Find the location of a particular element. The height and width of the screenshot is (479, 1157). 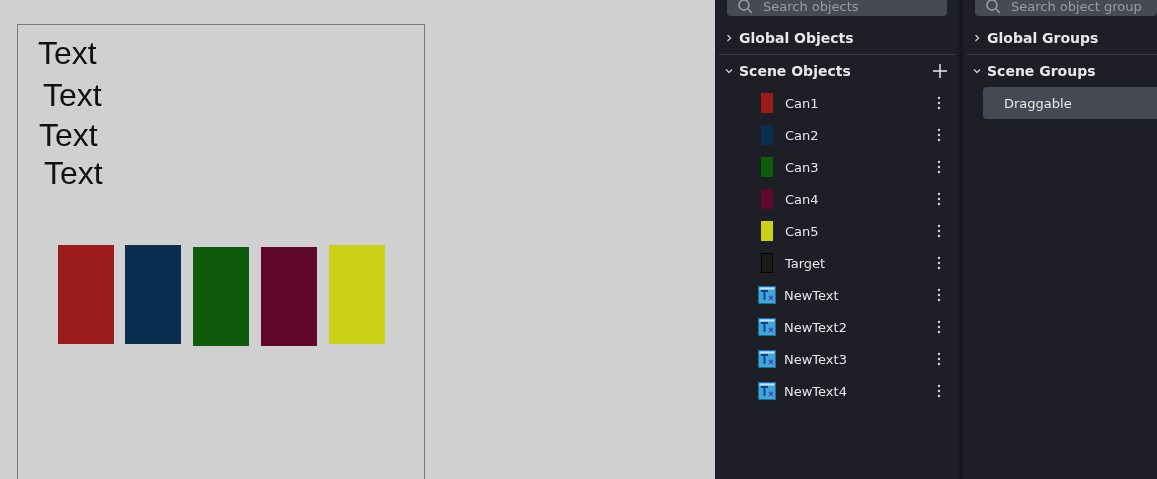

object-item: NewText4 is located at coordinates (860, 391).